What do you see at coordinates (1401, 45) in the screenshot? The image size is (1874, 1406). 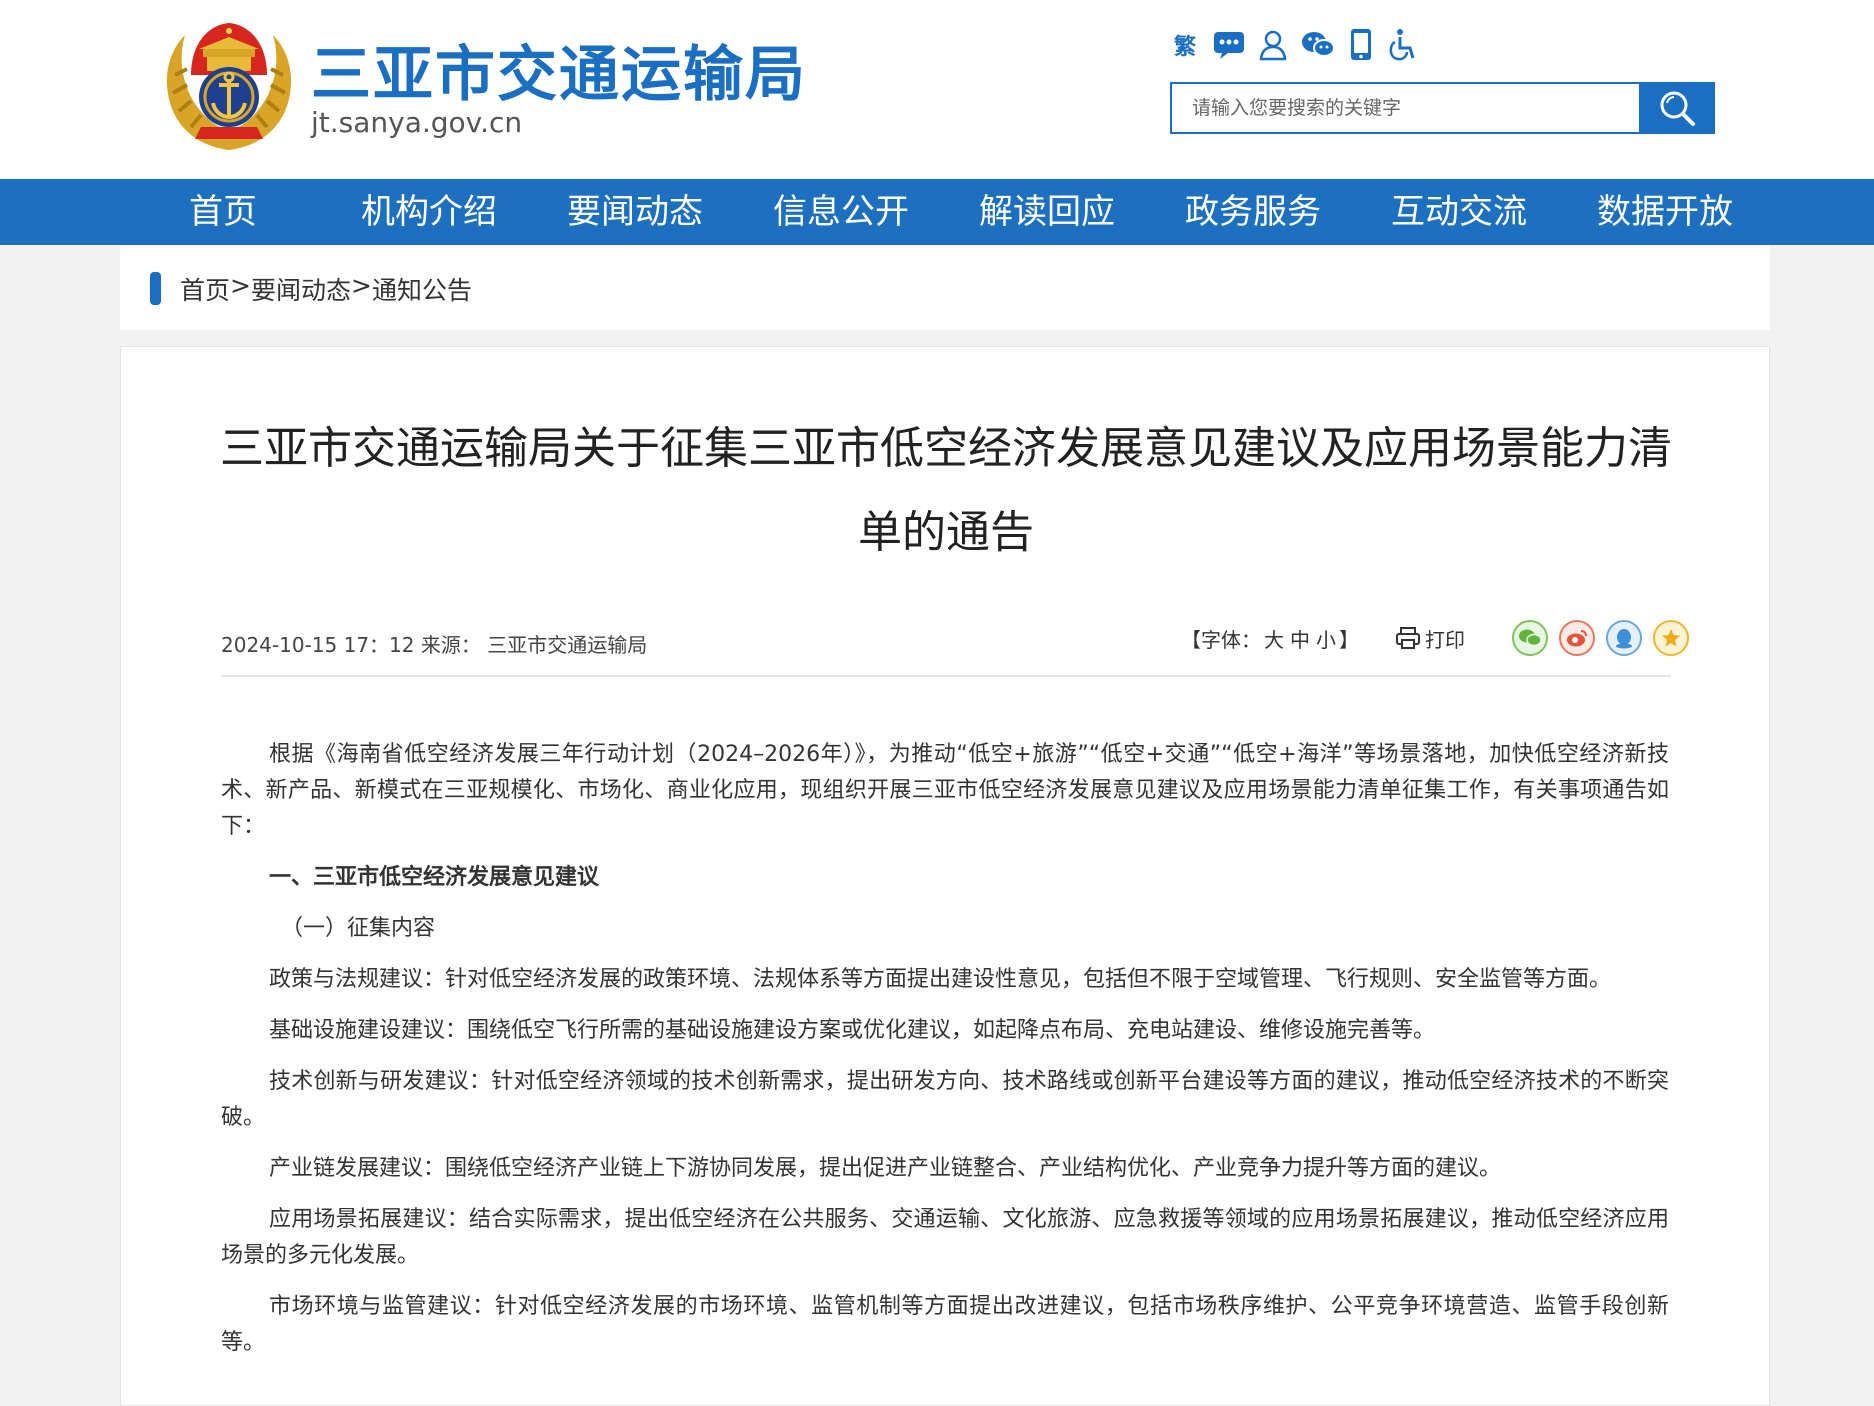 I see `accessibility-icon` at bounding box center [1401, 45].